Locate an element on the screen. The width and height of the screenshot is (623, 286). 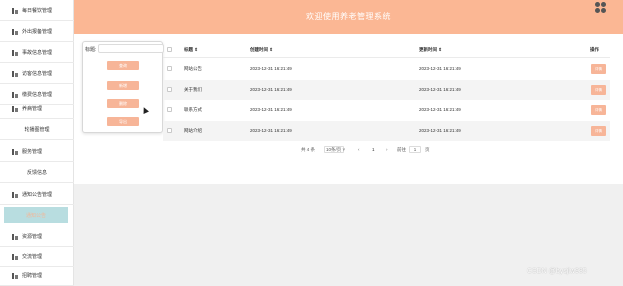
total-count: 共 4 条 is located at coordinates (308, 149).